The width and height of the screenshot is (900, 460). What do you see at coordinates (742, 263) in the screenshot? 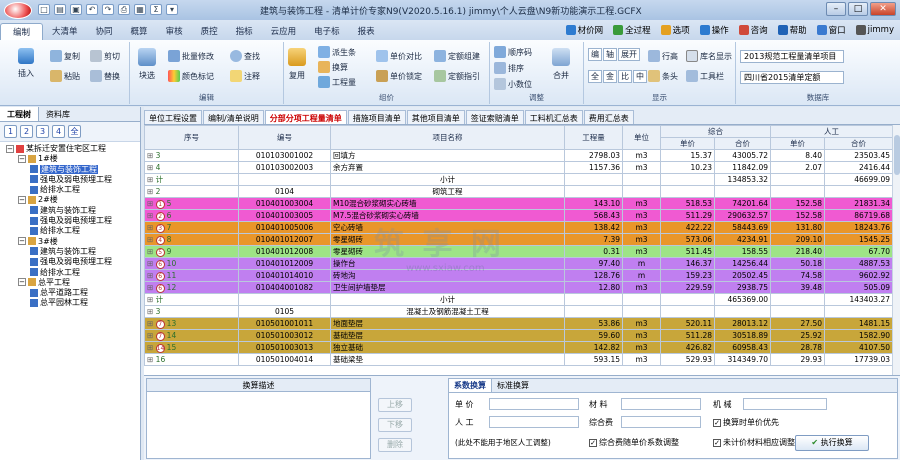
I see `cell-zonghe-total: 14256.44` at bounding box center [742, 263].